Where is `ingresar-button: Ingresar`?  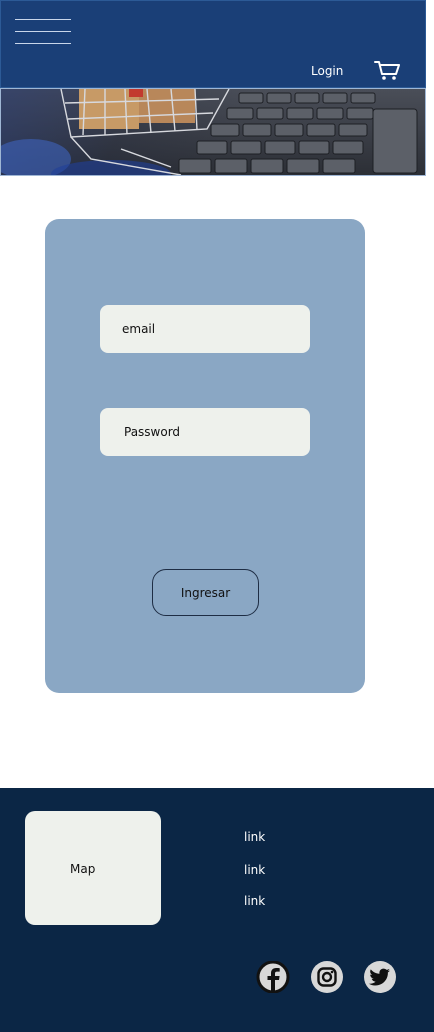 ingresar-button: Ingresar is located at coordinates (205, 592).